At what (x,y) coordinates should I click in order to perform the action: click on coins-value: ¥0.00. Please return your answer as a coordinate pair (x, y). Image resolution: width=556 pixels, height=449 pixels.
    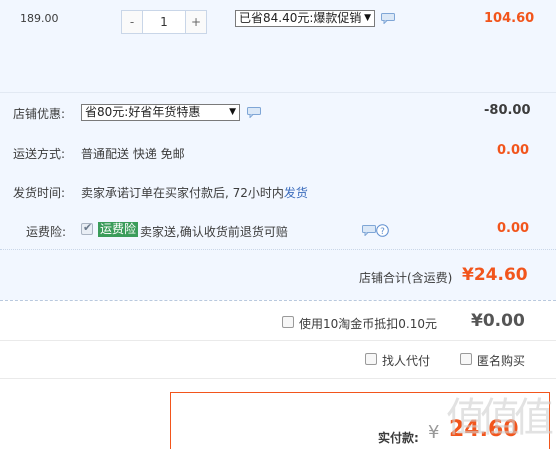
    Looking at the image, I should click on (498, 321).